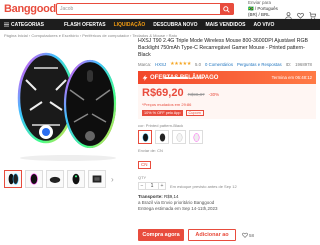 Image resolution: width=320 pixels, height=245 pixels. I want to click on qty-increase-button: +, so click(162, 186).